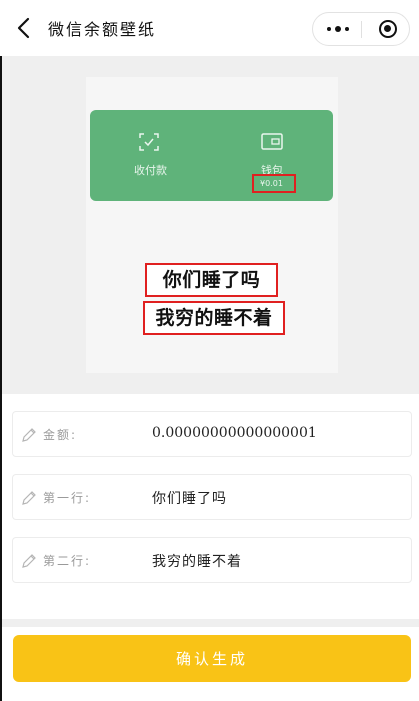 Image resolution: width=419 pixels, height=701 pixels. Describe the element at coordinates (209, 28) in the screenshot. I see `nav-bar: 微信余额壁纸` at that location.